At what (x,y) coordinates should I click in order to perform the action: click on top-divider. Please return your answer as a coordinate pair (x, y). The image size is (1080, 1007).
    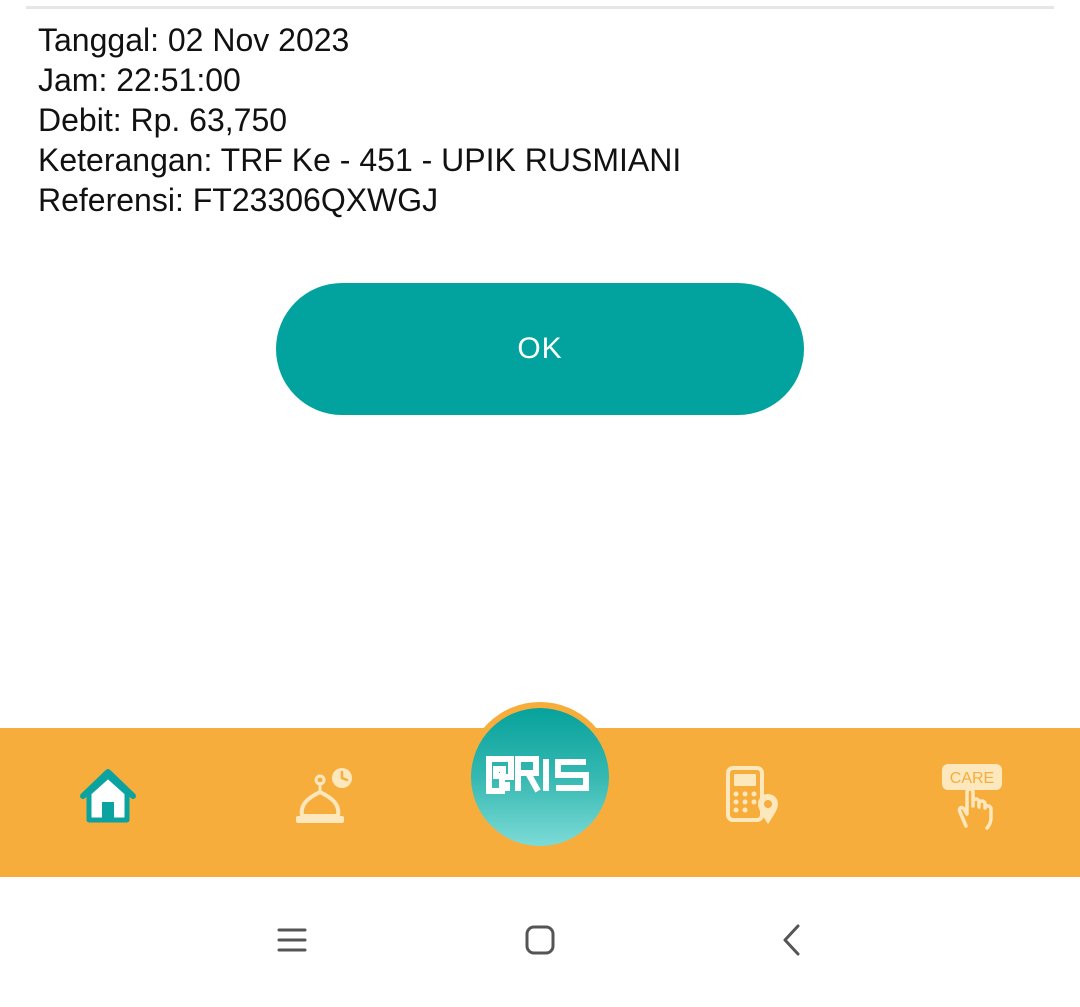
    Looking at the image, I should click on (540, 7).